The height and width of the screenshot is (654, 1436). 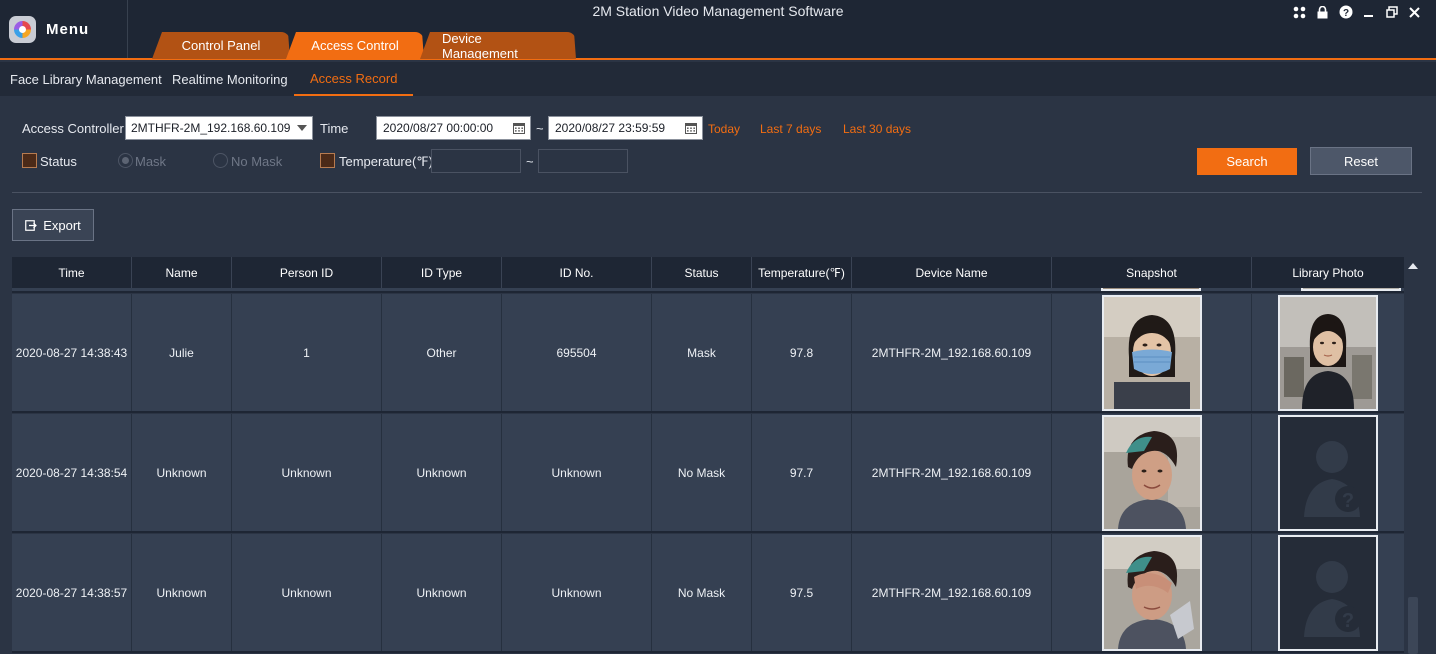 I want to click on window-controls: ?, so click(x=1357, y=12).